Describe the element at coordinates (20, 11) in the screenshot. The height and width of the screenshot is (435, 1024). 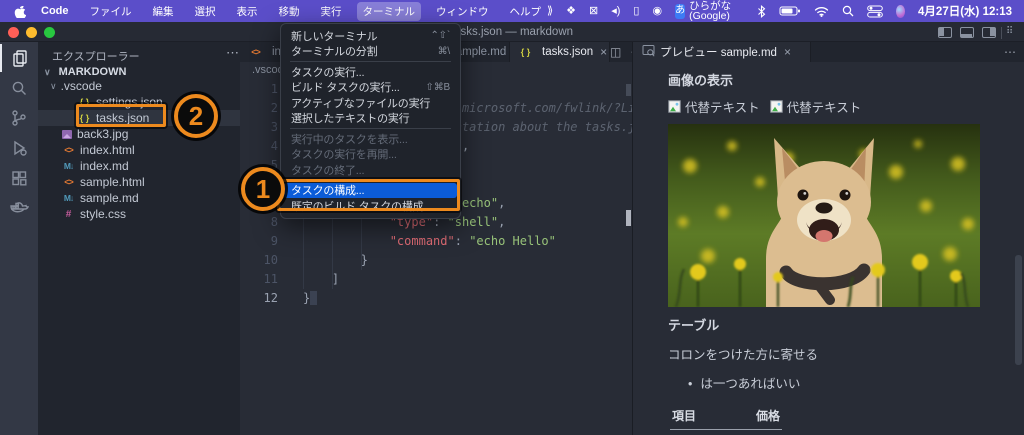
I see `apple-logo-icon` at that location.